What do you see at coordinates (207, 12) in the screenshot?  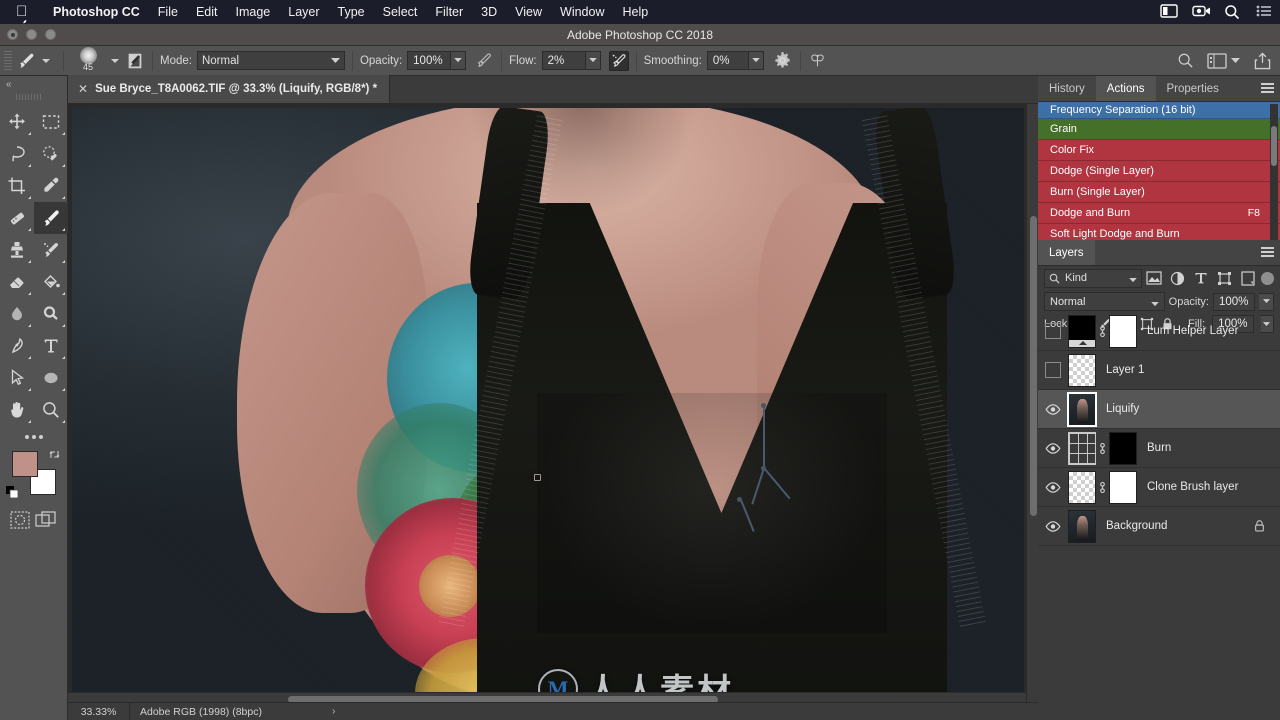 I see `menu-edit: Edit` at bounding box center [207, 12].